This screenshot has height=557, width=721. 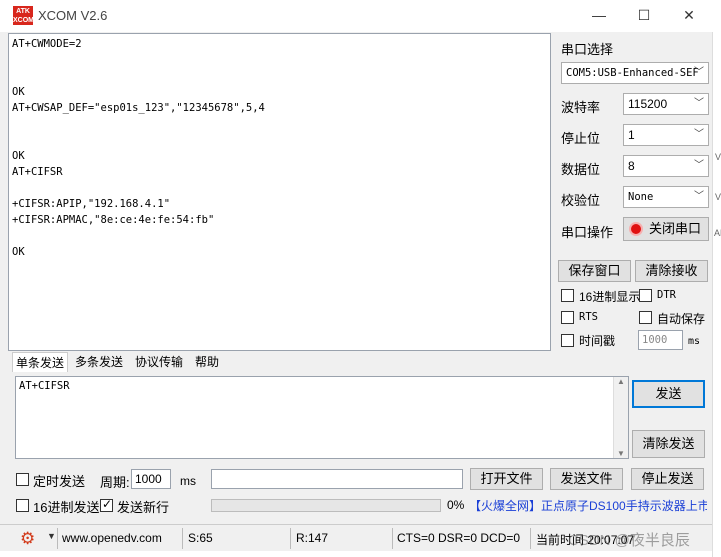 What do you see at coordinates (567, 317) in the screenshot?
I see `rts-checkbox` at bounding box center [567, 317].